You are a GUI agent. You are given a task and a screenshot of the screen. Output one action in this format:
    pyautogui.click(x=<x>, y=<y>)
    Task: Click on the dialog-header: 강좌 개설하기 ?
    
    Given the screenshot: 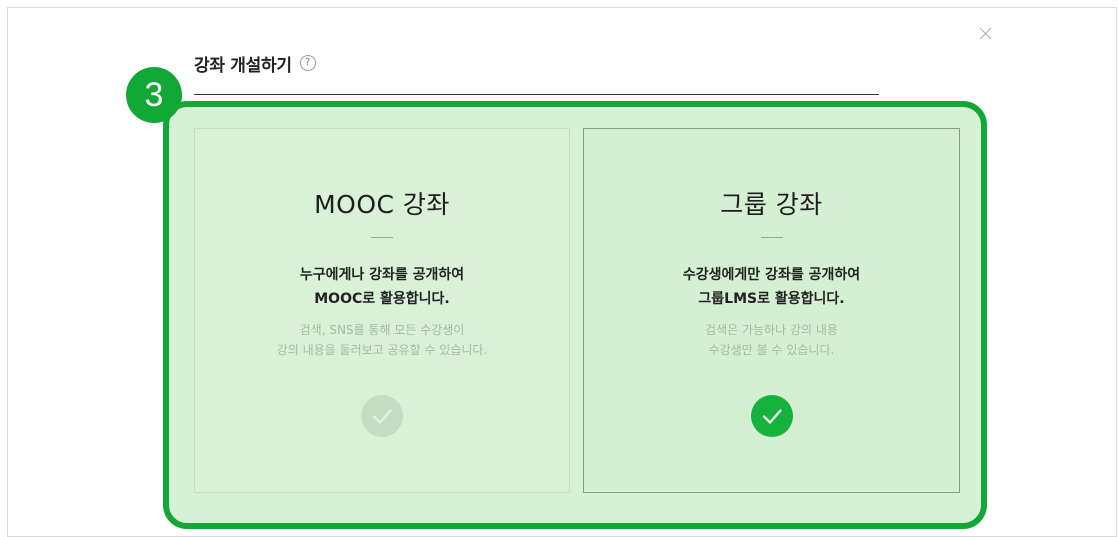 What is the action you would take?
    pyautogui.click(x=255, y=63)
    